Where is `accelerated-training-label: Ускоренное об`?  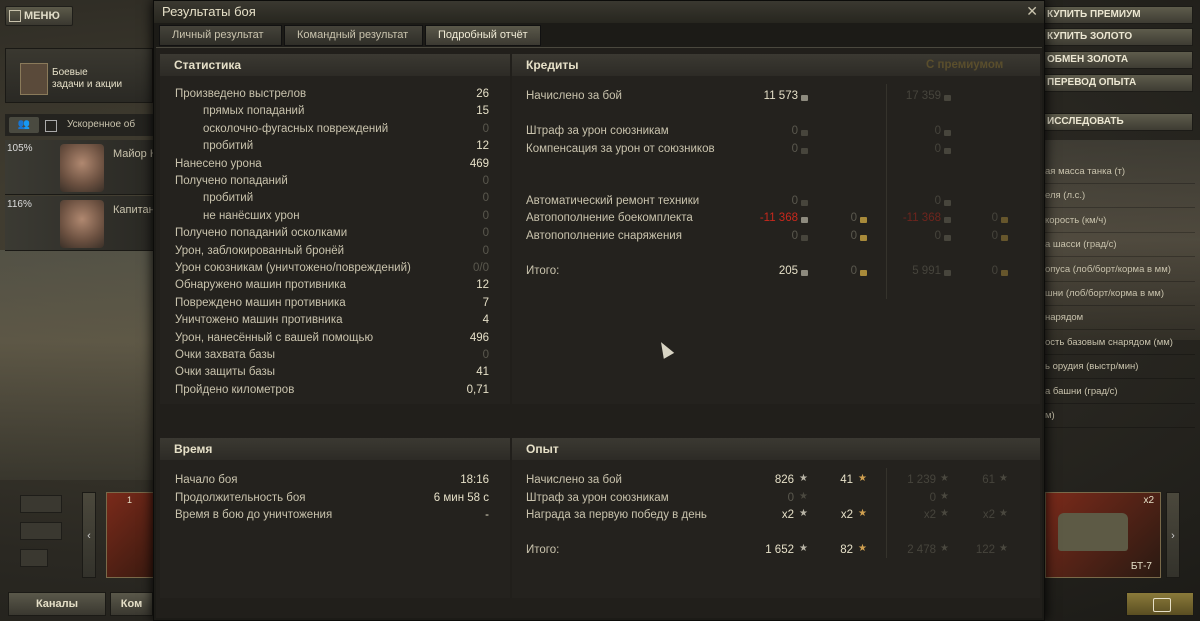 accelerated-training-label: Ускоренное об is located at coordinates (101, 124).